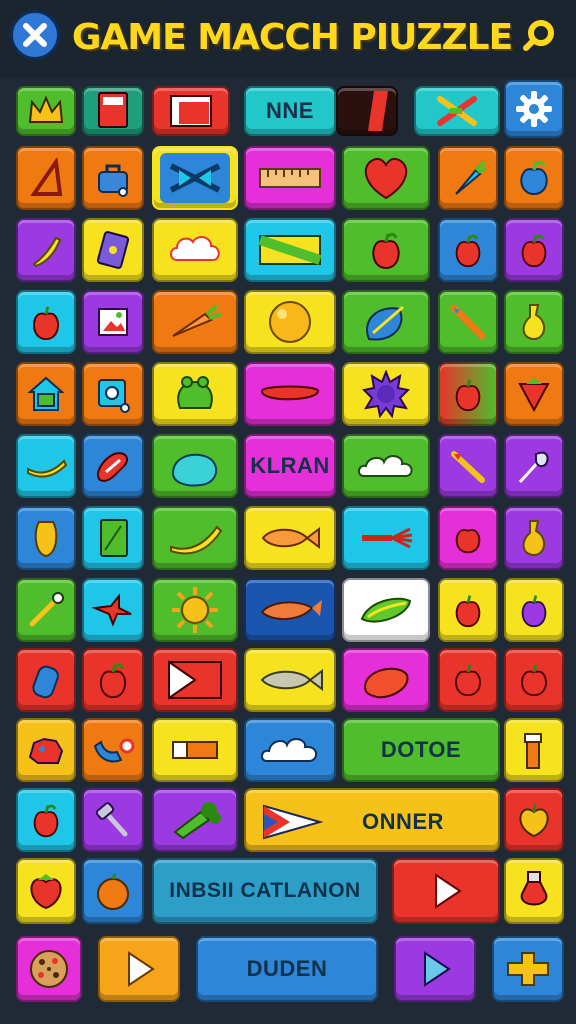  What do you see at coordinates (35, 35) in the screenshot?
I see `close-button` at bounding box center [35, 35].